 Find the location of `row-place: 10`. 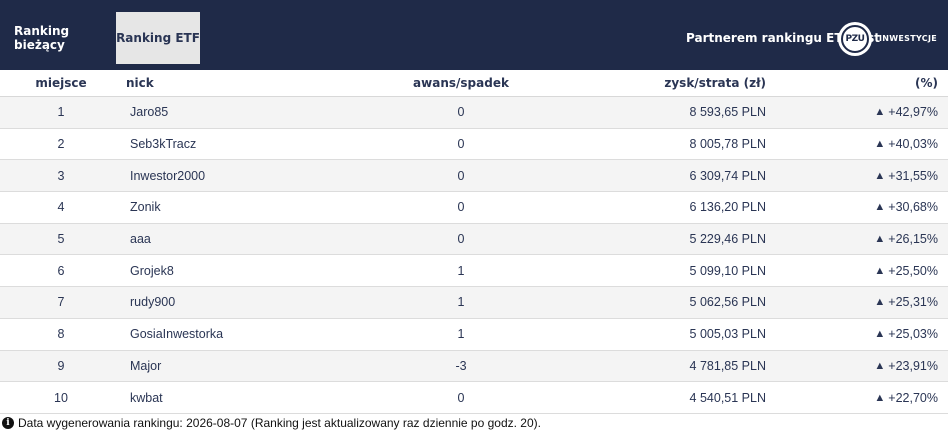

row-place: 10 is located at coordinates (61, 397).